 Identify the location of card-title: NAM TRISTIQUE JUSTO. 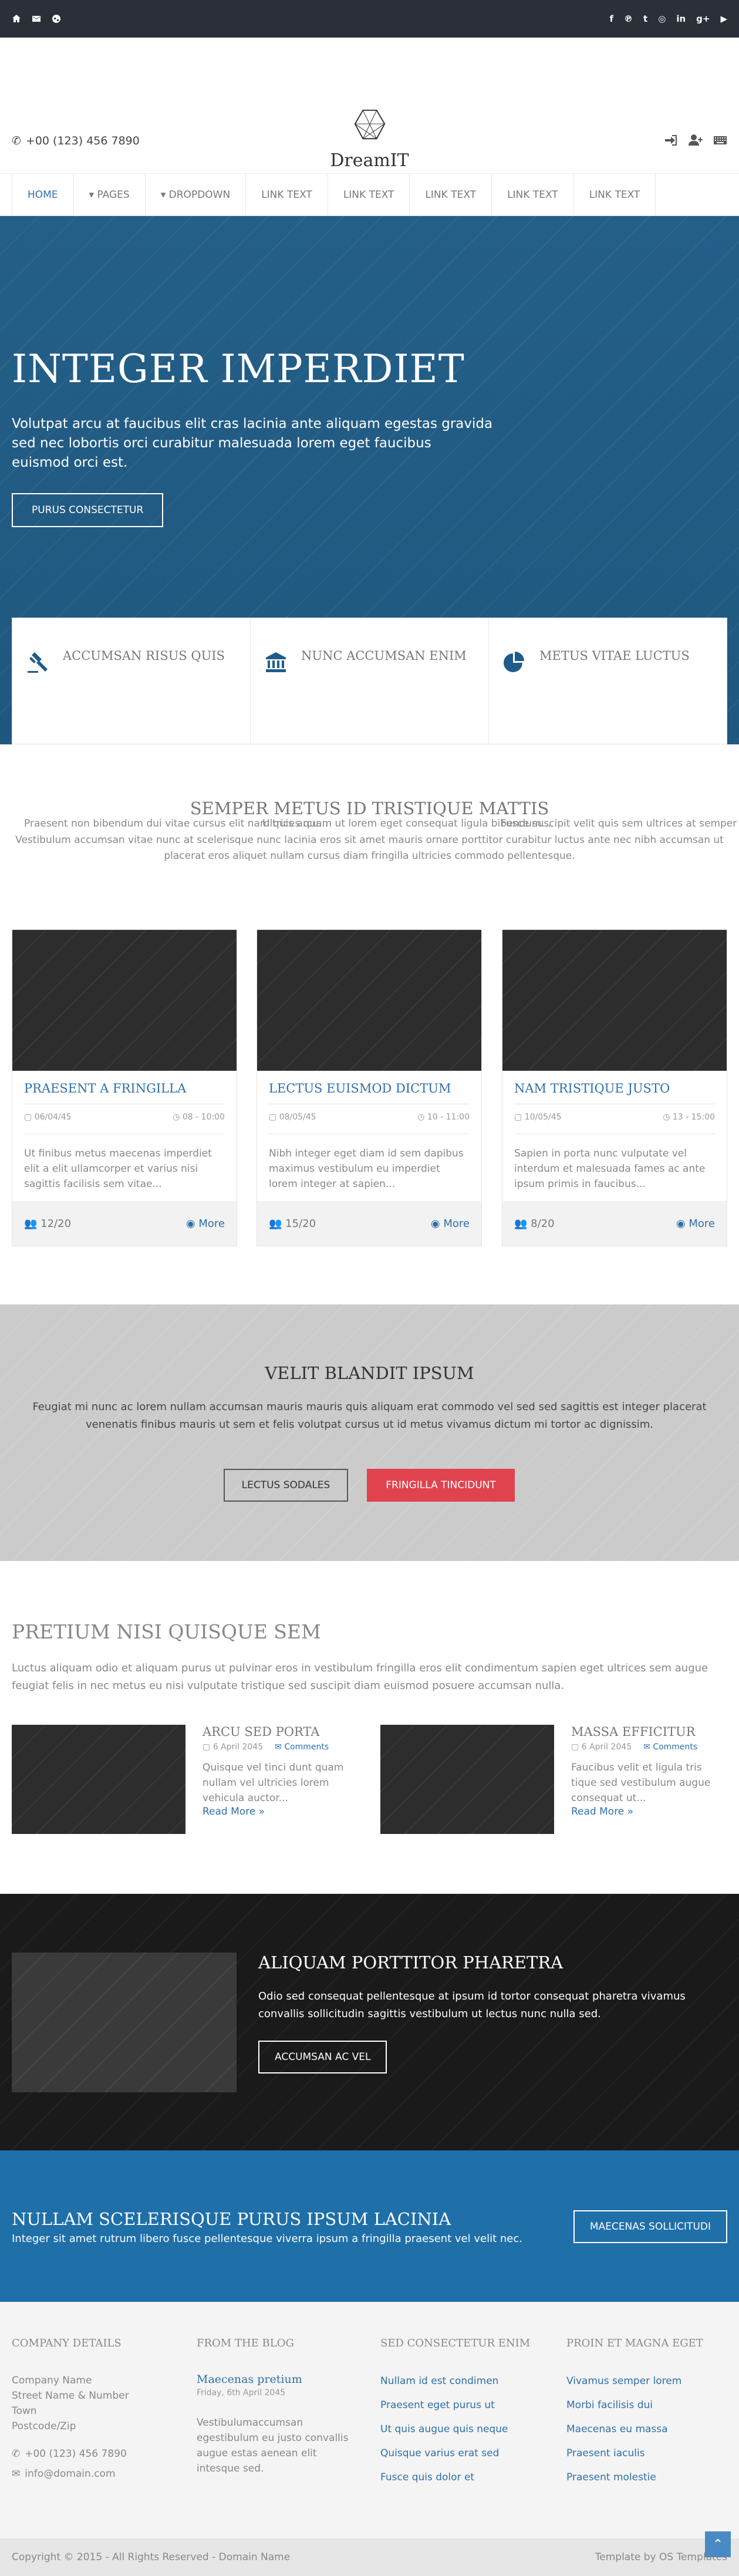
(614, 1092).